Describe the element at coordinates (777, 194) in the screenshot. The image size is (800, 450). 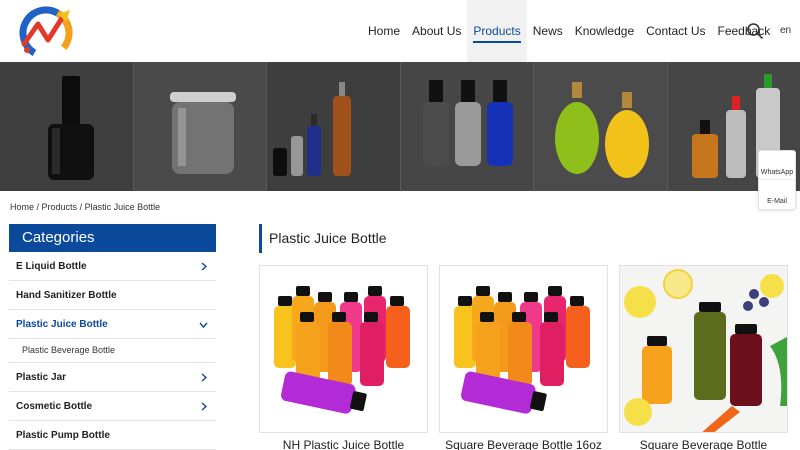
I see `email-button: E-Mail` at that location.